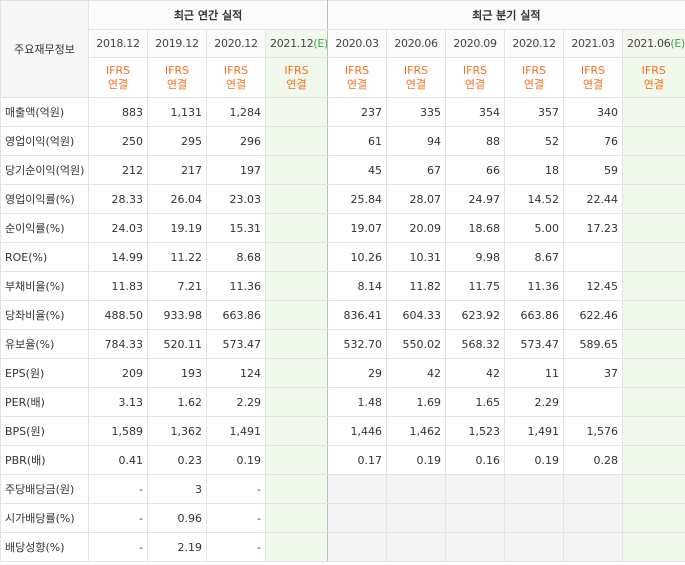 The width and height of the screenshot is (685, 565). Describe the element at coordinates (118, 460) in the screenshot. I see `annual-value: 0.41` at that location.